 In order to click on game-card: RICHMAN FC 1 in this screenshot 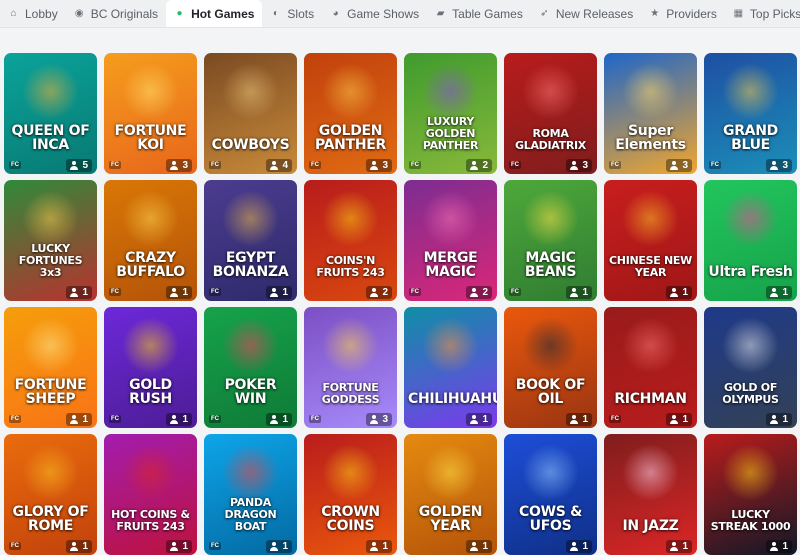, I will do `click(650, 367)`.